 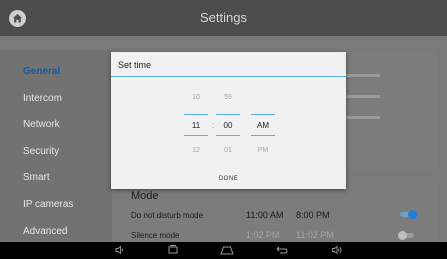 I want to click on page-title: Settings, so click(x=223, y=17).